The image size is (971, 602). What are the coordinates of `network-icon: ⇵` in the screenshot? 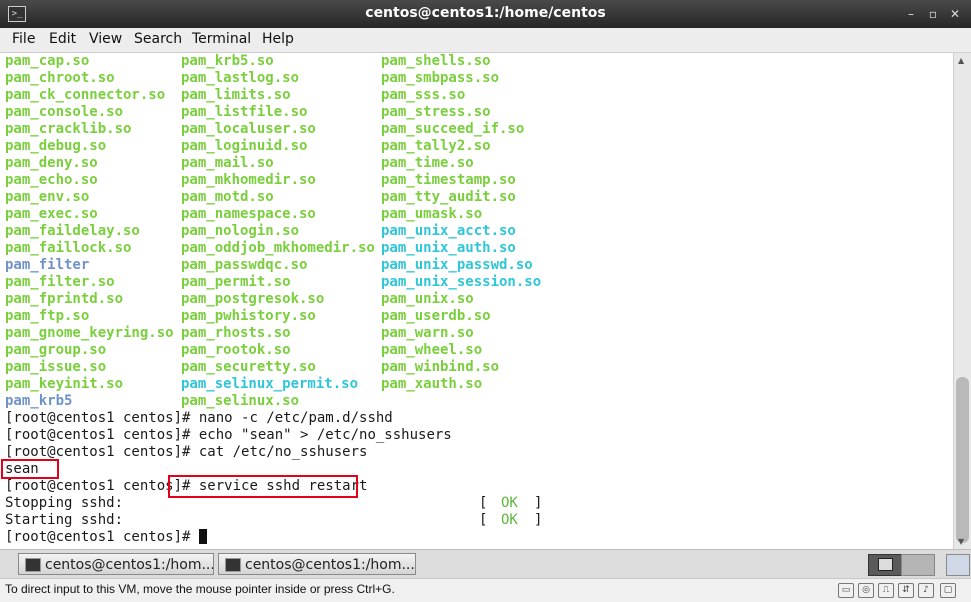 It's located at (906, 590).